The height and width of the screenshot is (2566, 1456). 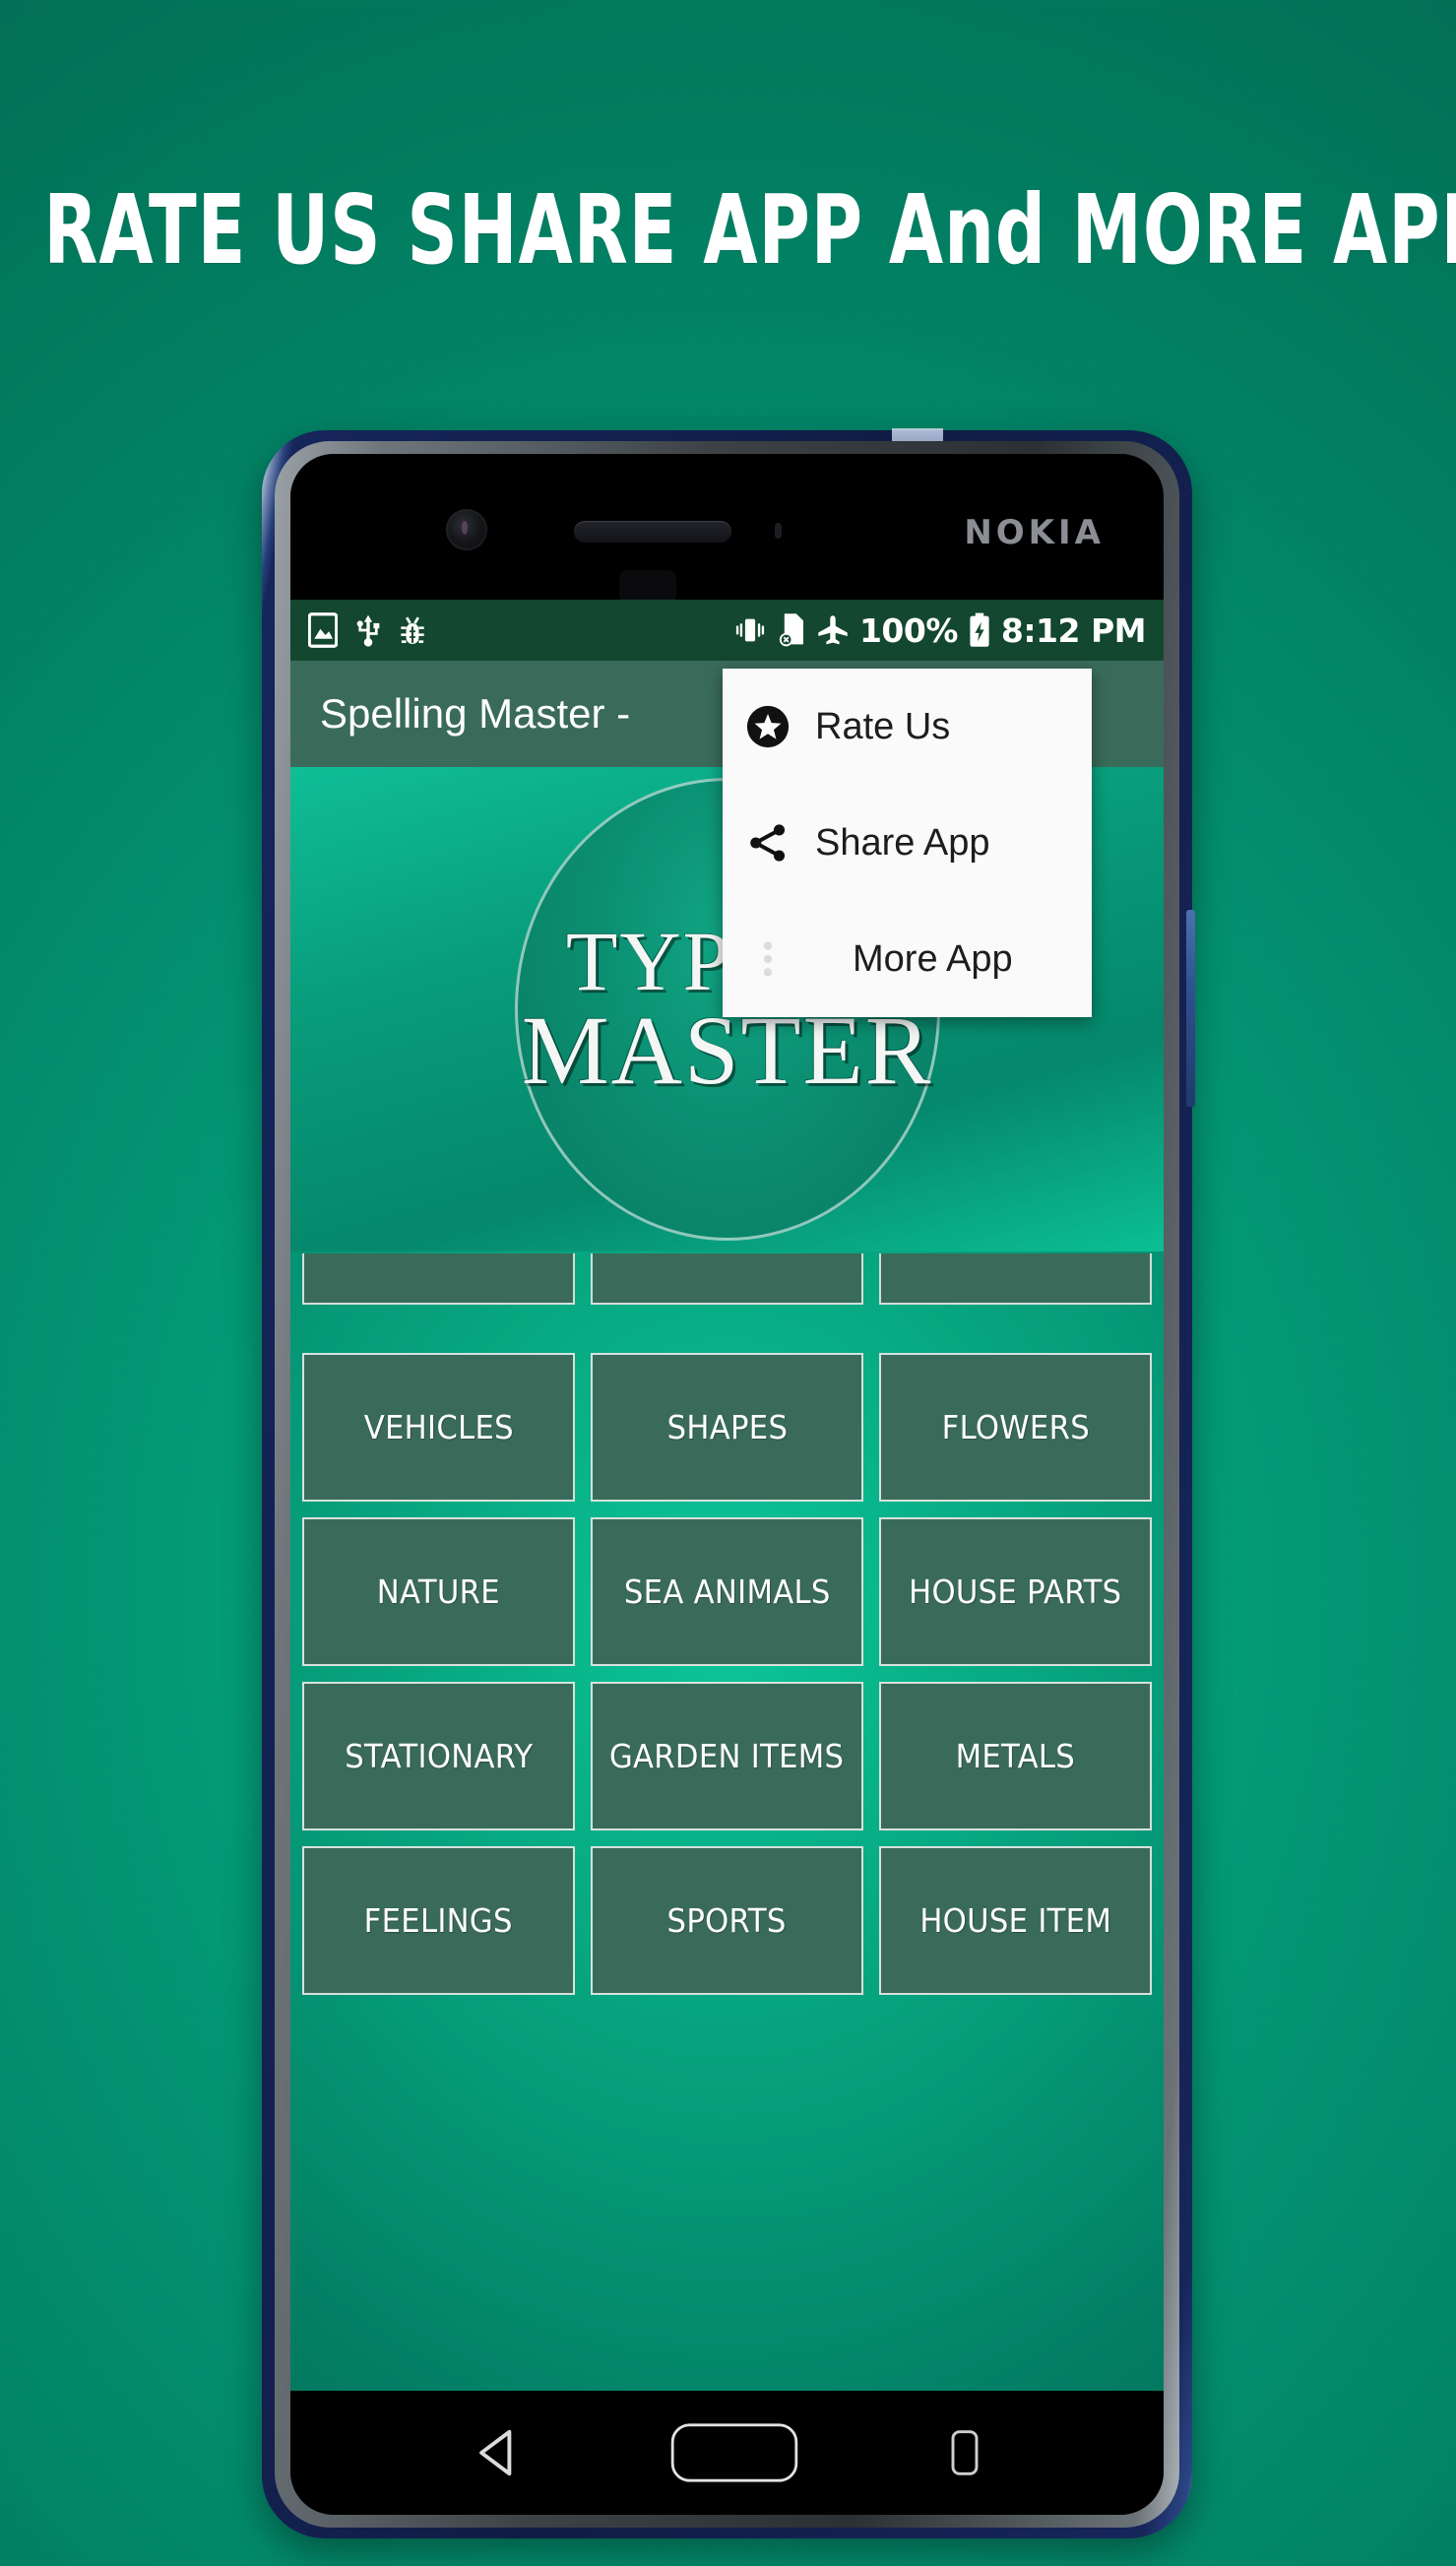 I want to click on bug-icon, so click(x=412, y=630).